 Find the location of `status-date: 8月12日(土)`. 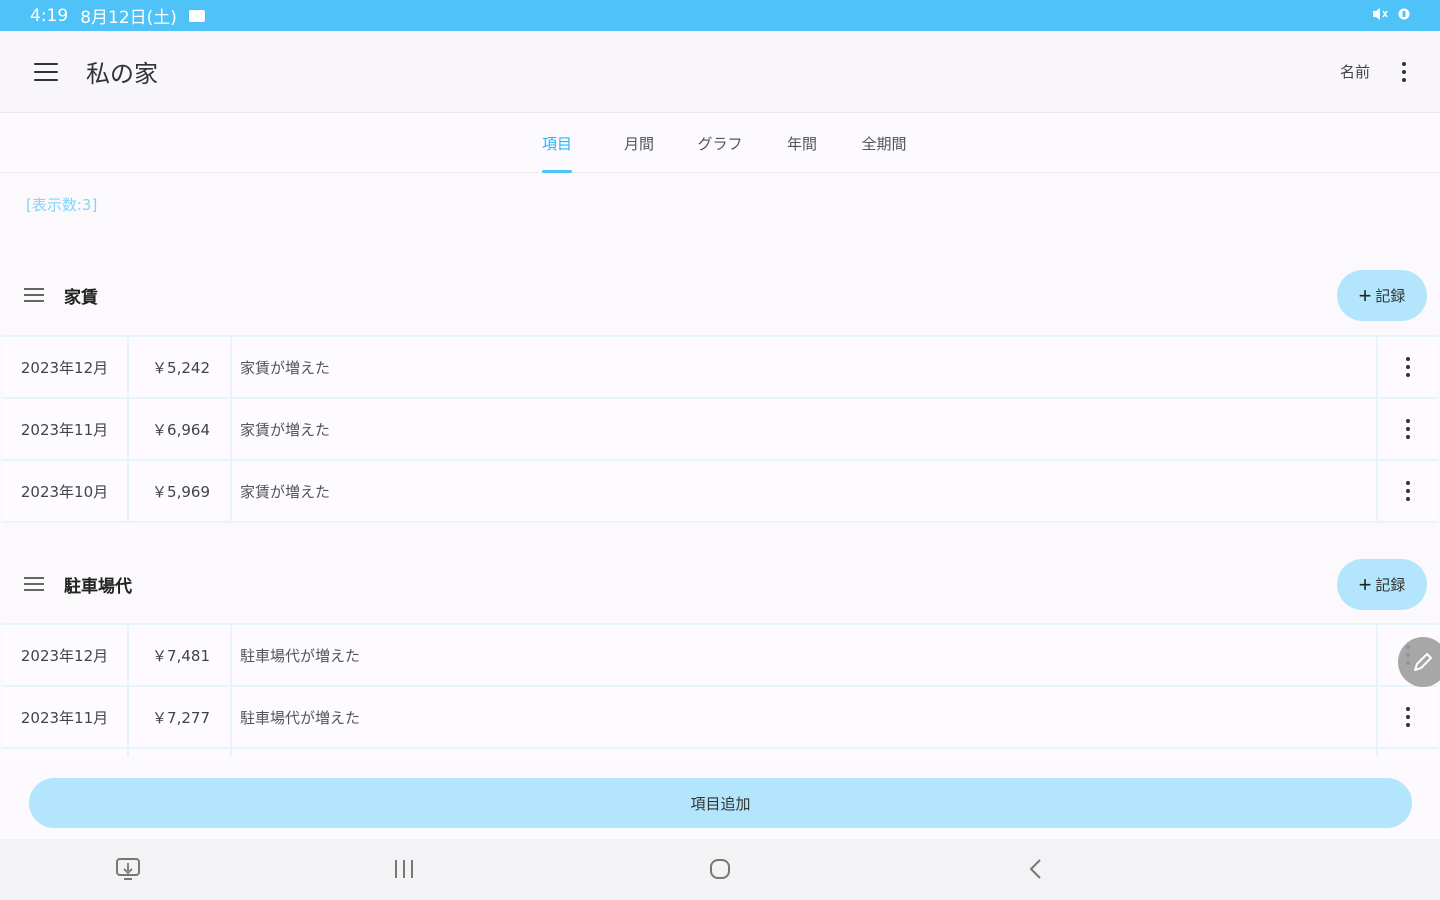

status-date: 8月12日(土) is located at coordinates (128, 18).